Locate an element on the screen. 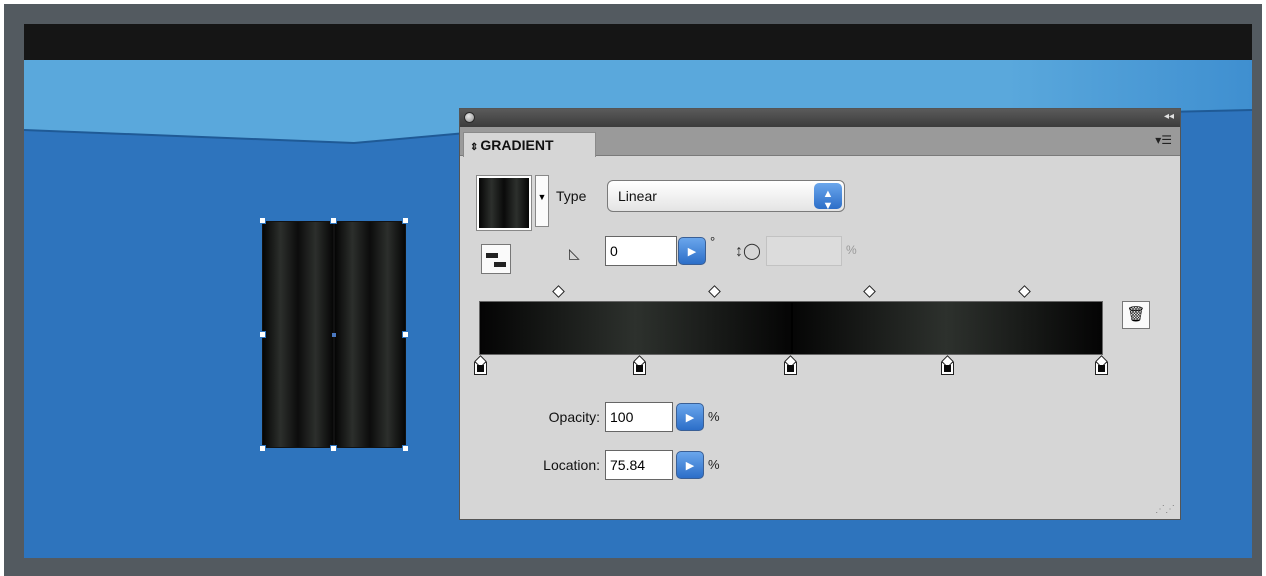 The height and width of the screenshot is (576, 1266). swatch-dropdown-button: ▼ is located at coordinates (542, 201).